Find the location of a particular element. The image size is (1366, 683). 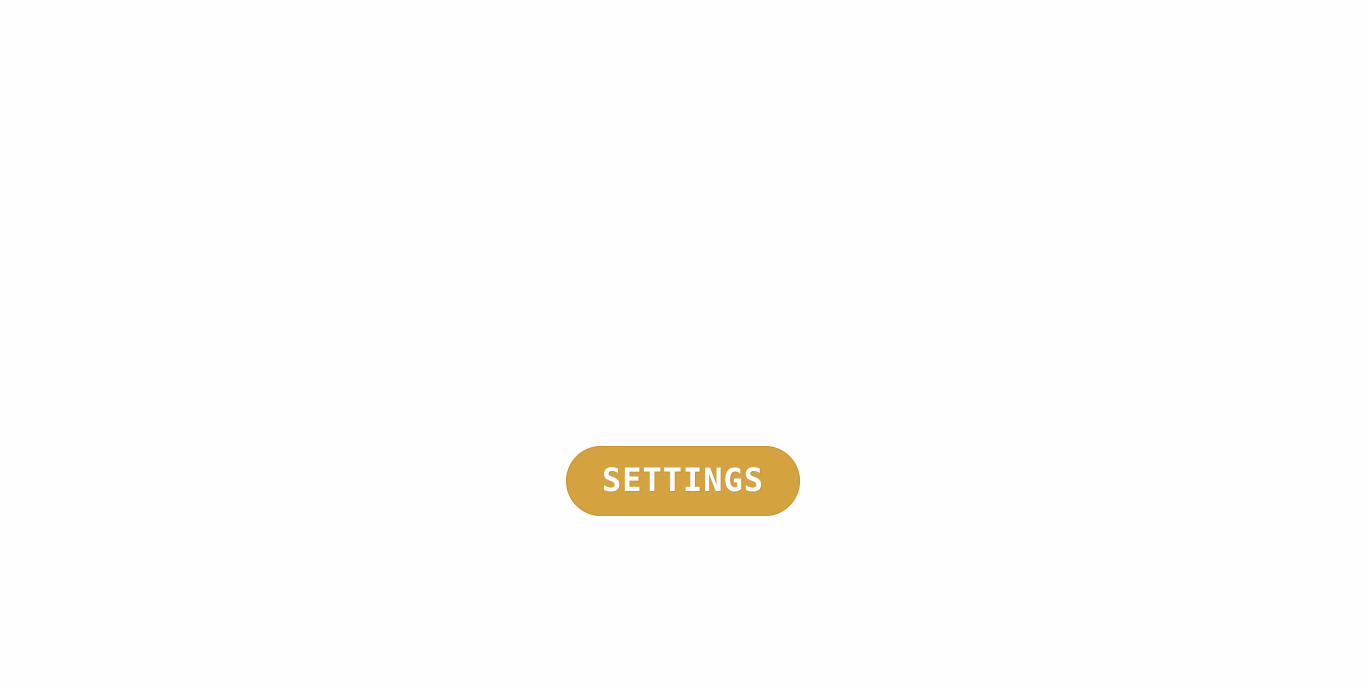

settings-button-label: SETTINGS is located at coordinates (683, 479).